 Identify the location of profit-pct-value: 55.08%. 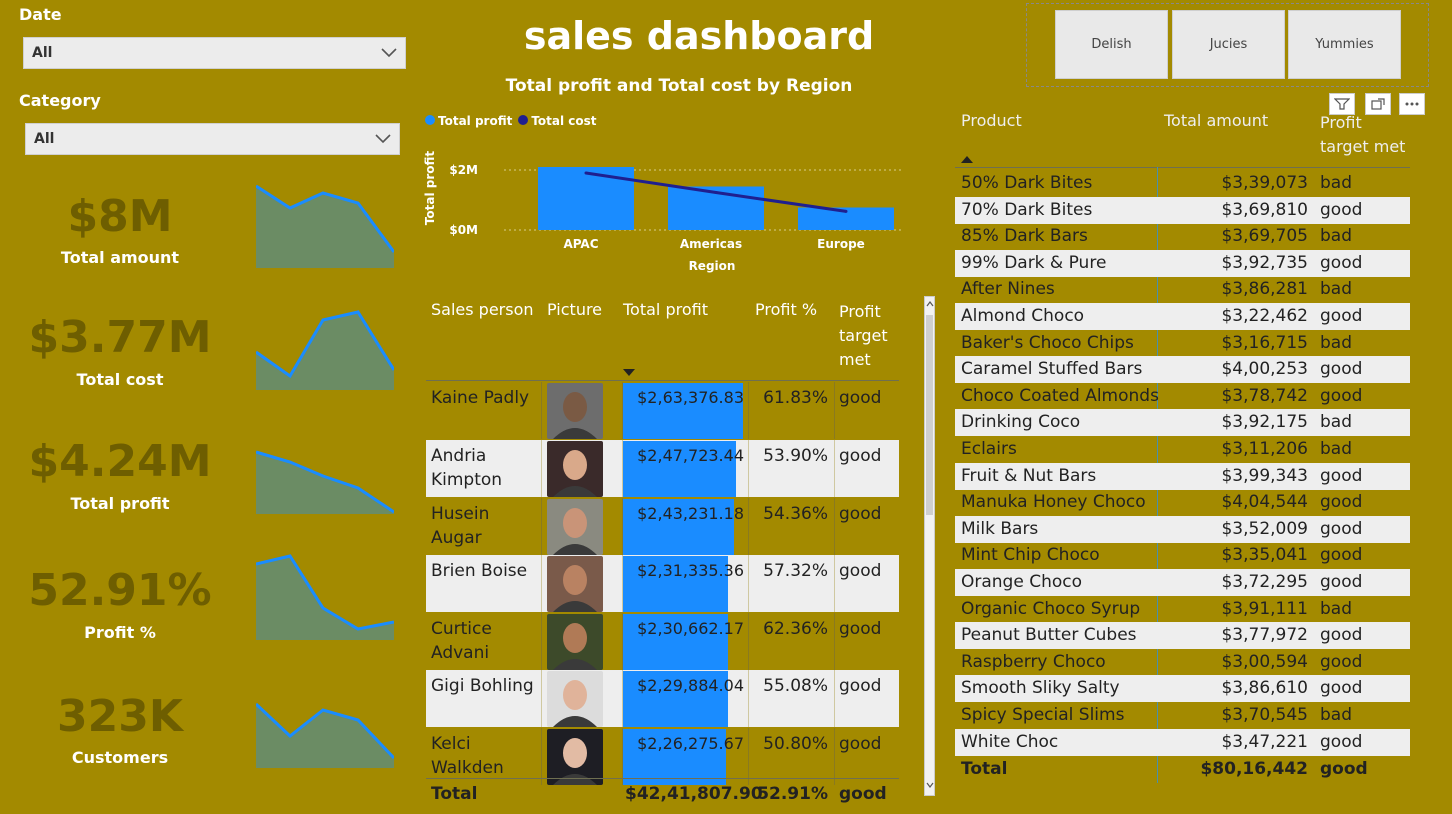
(795, 686).